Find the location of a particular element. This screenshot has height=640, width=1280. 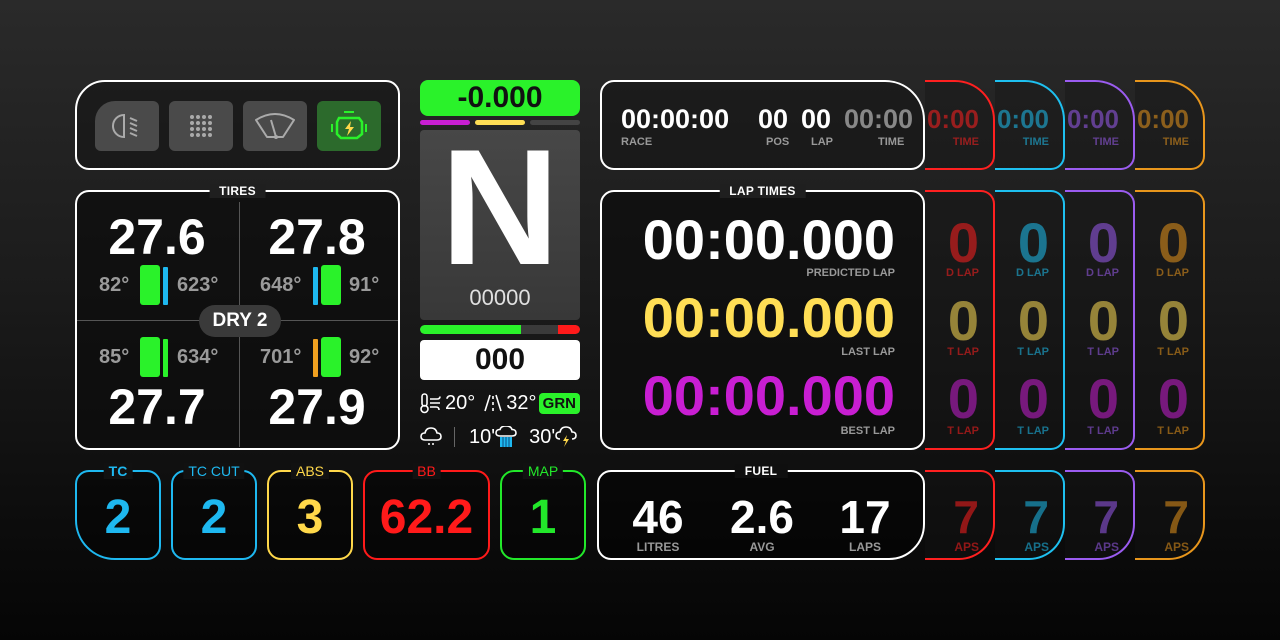

ghost-predicted-digit: 0 is located at coordinates (1173, 242).